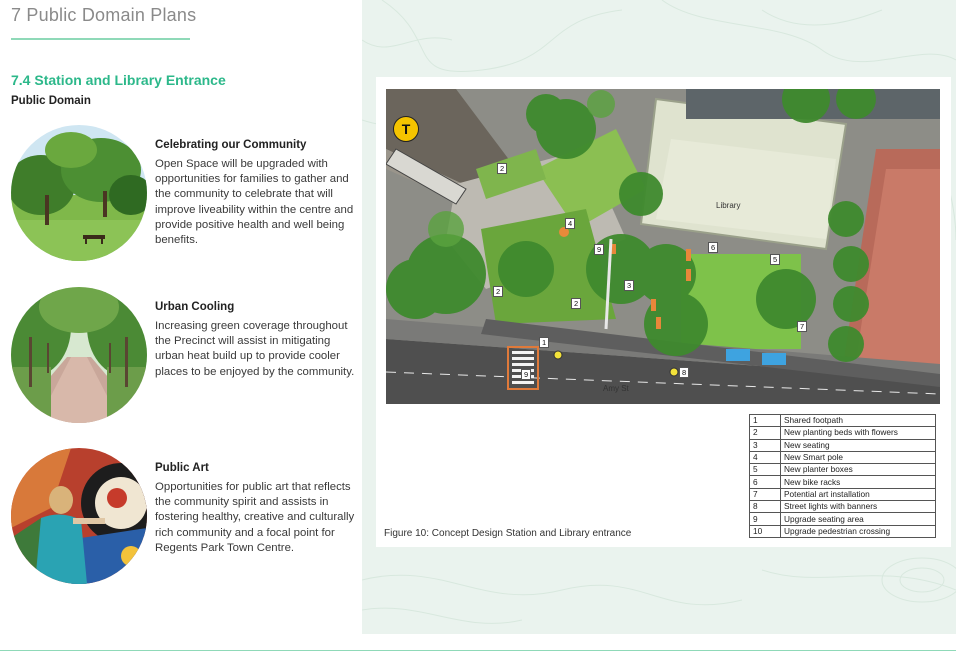 The height and width of the screenshot is (660, 956). Describe the element at coordinates (858, 420) in the screenshot. I see `legend-label: Shared footpath` at that location.